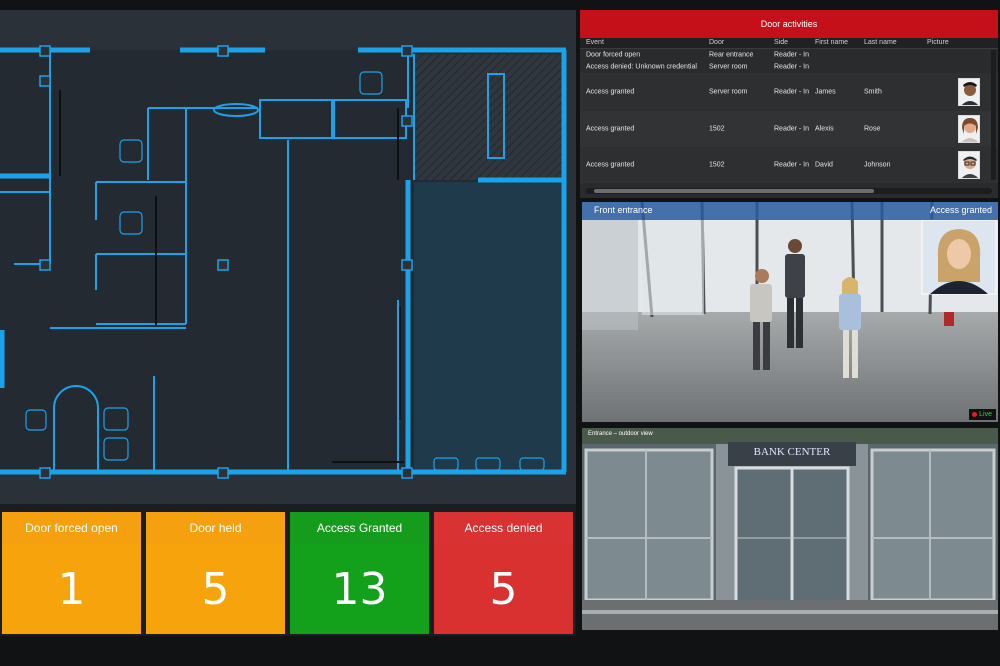 The width and height of the screenshot is (1000, 666). I want to click on camera-title: Front entrance, so click(623, 210).